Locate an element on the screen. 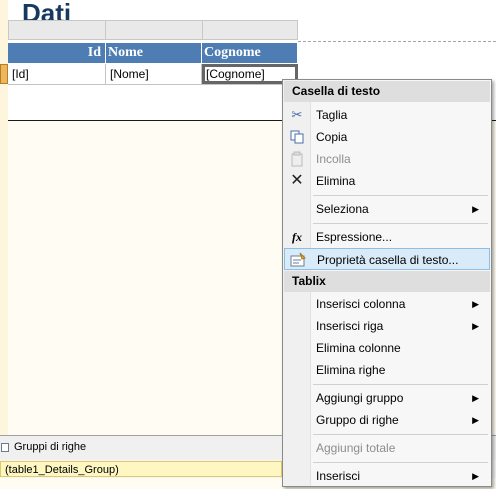  table-row: [Id] [Nome] [Cognome] is located at coordinates (153, 74).